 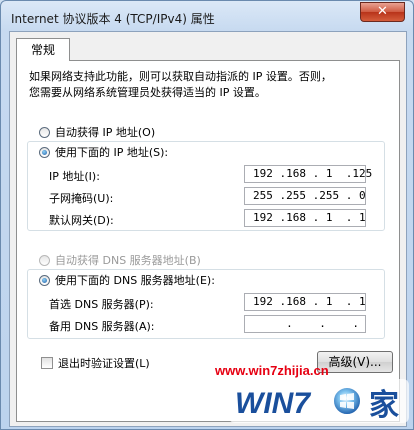 I want to click on win7-logo: WIN7 家, so click(x=319, y=401).